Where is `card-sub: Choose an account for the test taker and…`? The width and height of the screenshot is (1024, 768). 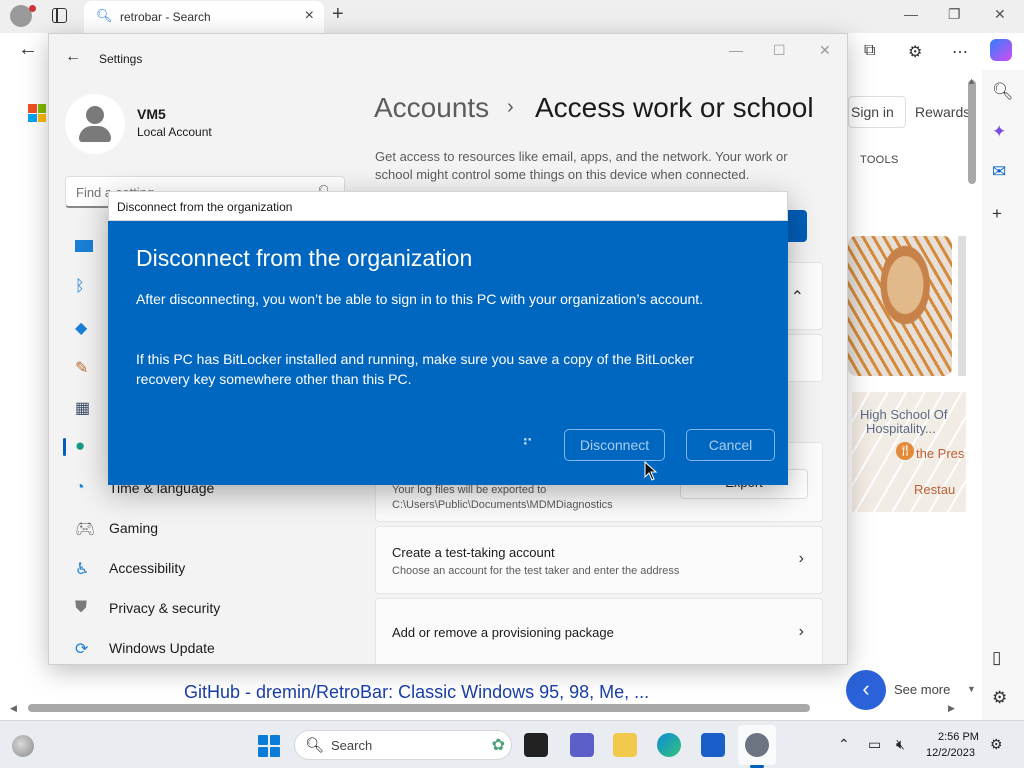 card-sub: Choose an account for the test taker and… is located at coordinates (536, 571).